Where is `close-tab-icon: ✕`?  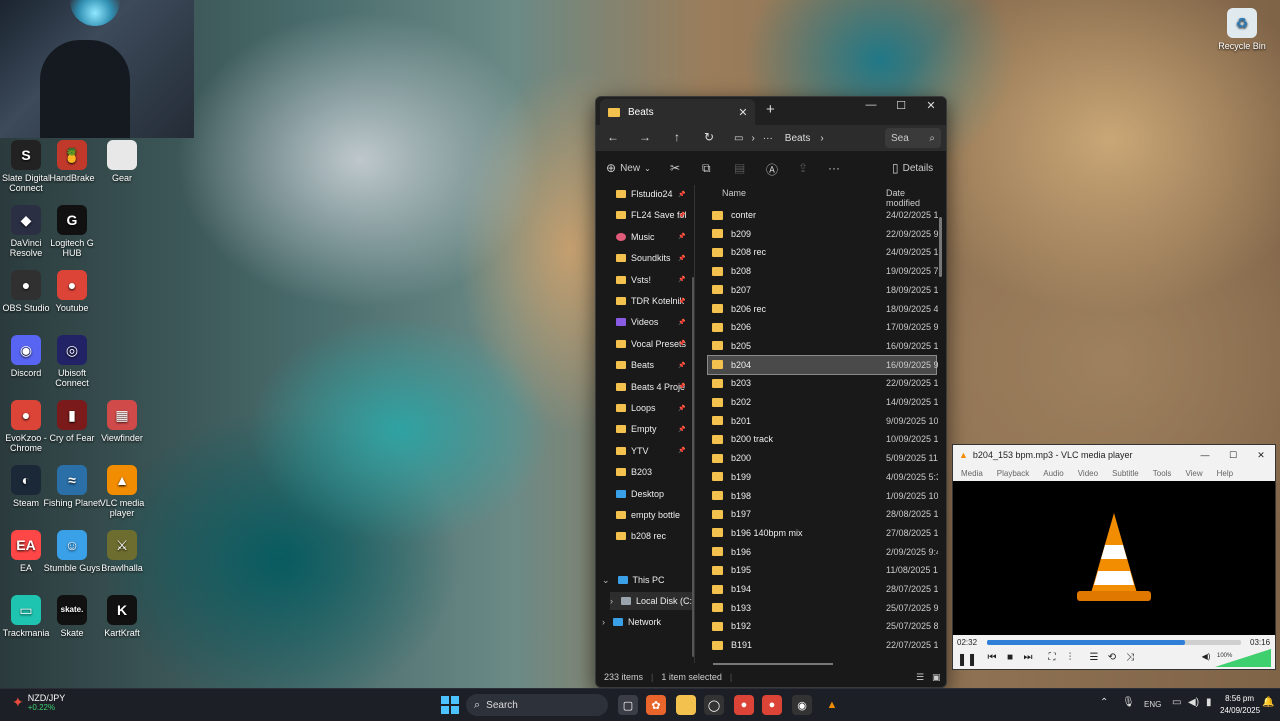
close-tab-icon: ✕ is located at coordinates (743, 112).